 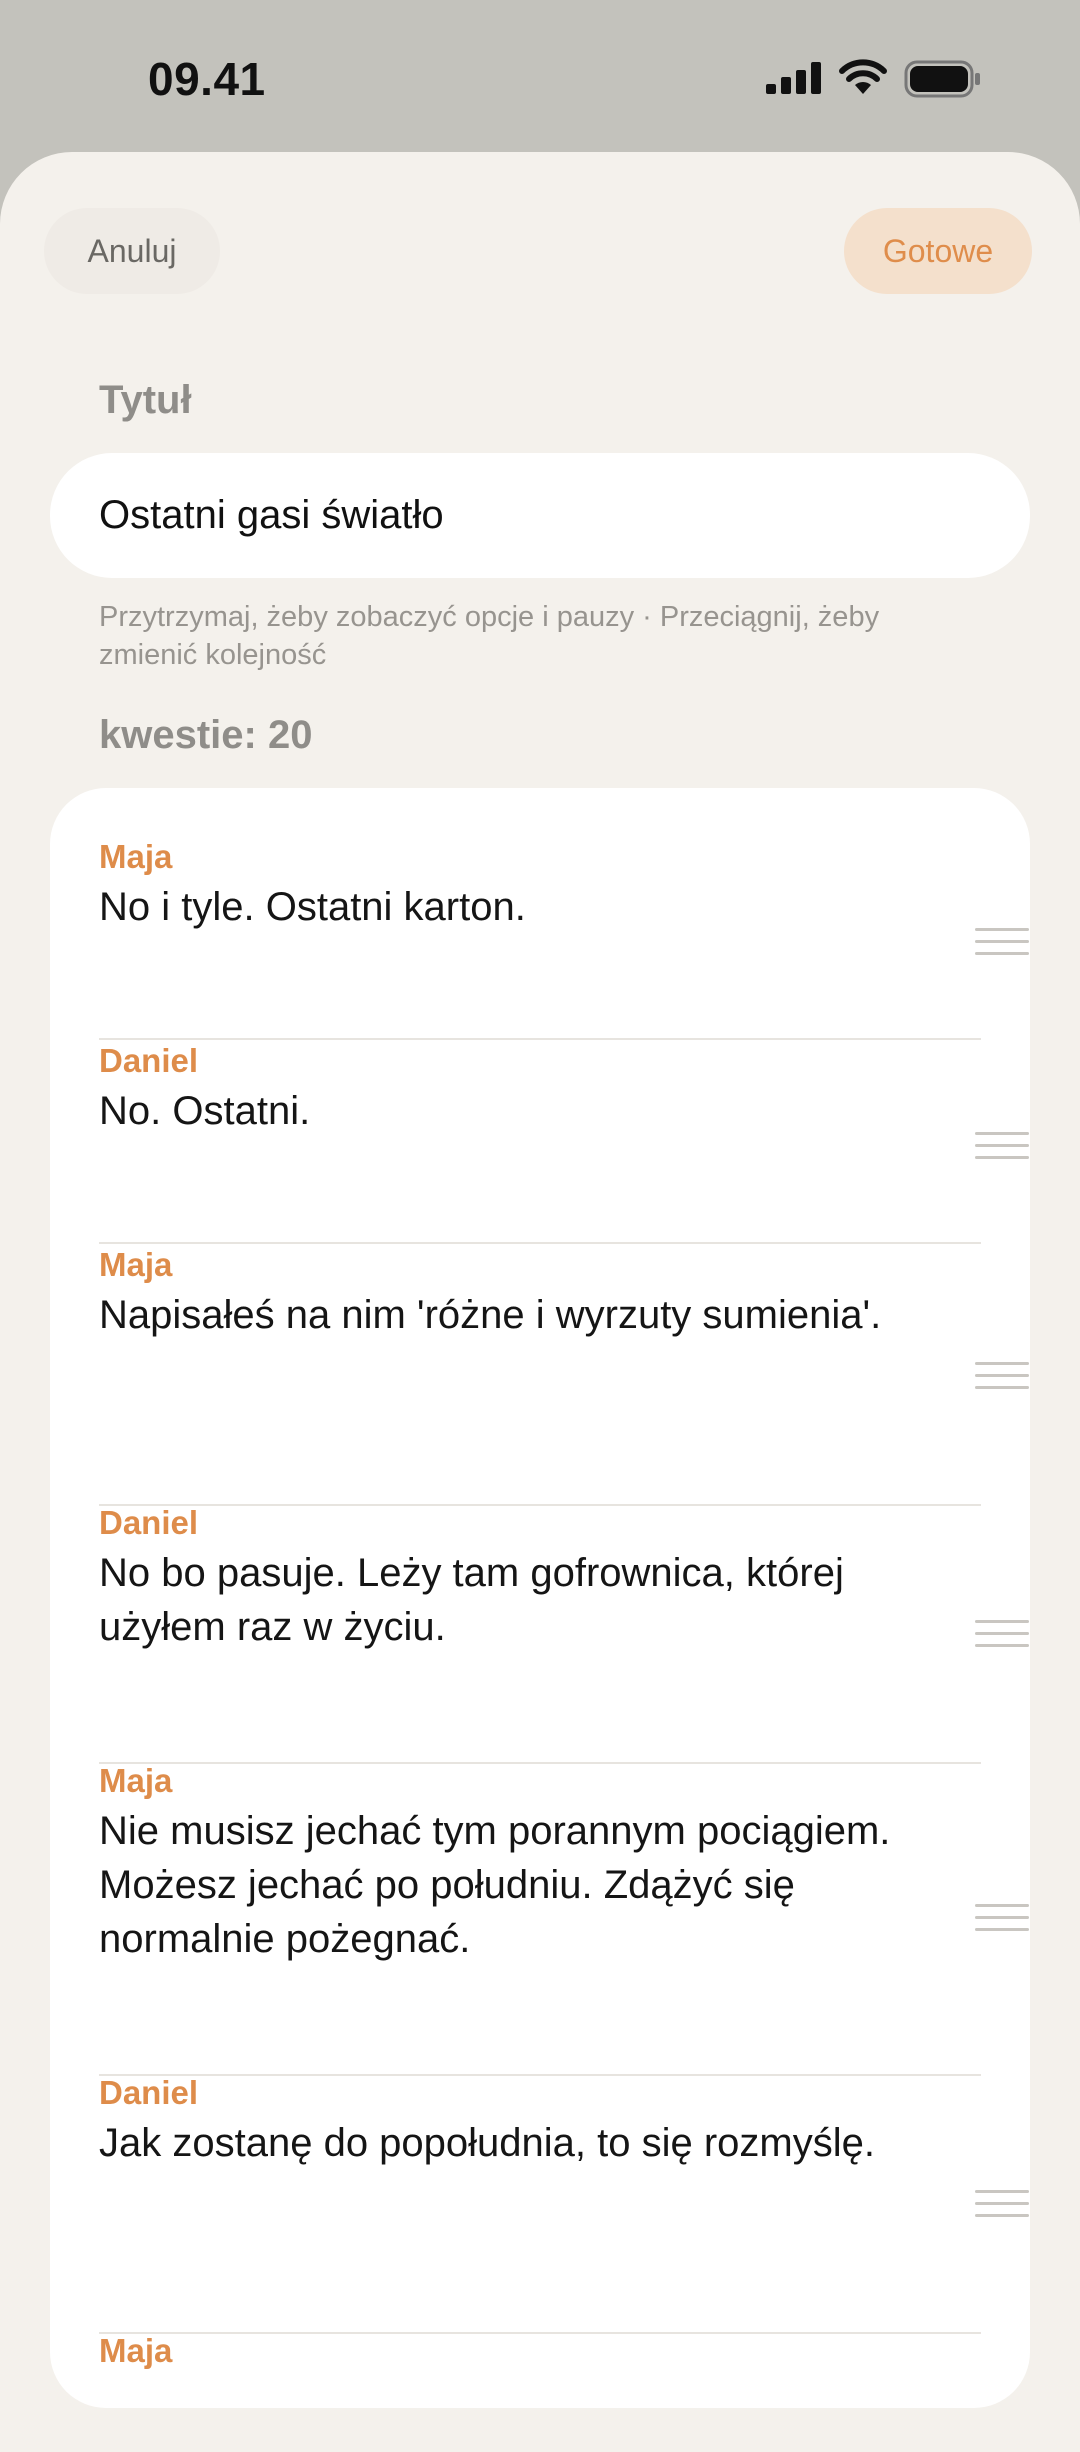 I want to click on cellular-signal-icon, so click(x=793, y=78).